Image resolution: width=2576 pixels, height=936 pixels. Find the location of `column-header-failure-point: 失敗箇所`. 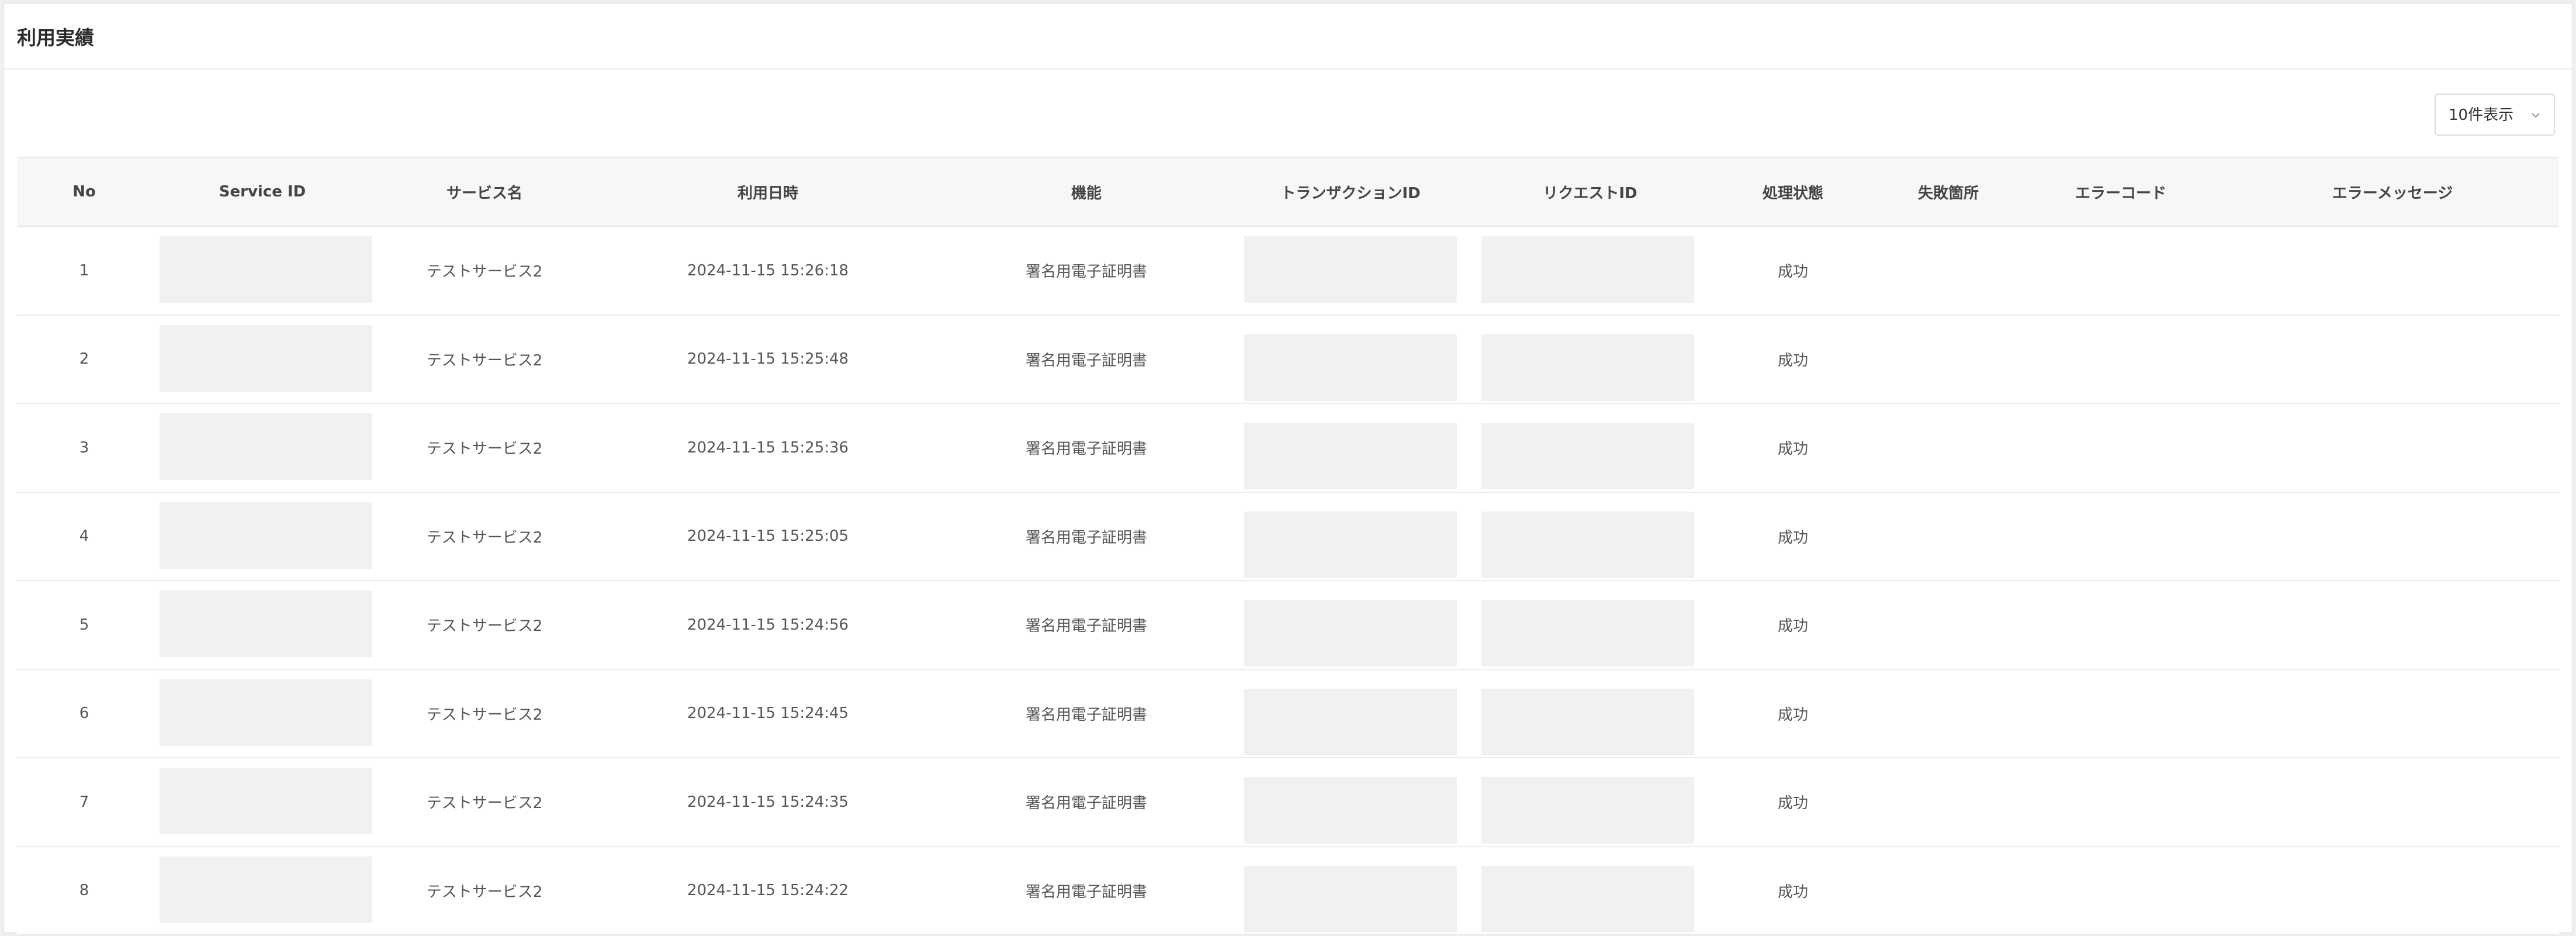

column-header-failure-point: 失敗箇所 is located at coordinates (1948, 192).